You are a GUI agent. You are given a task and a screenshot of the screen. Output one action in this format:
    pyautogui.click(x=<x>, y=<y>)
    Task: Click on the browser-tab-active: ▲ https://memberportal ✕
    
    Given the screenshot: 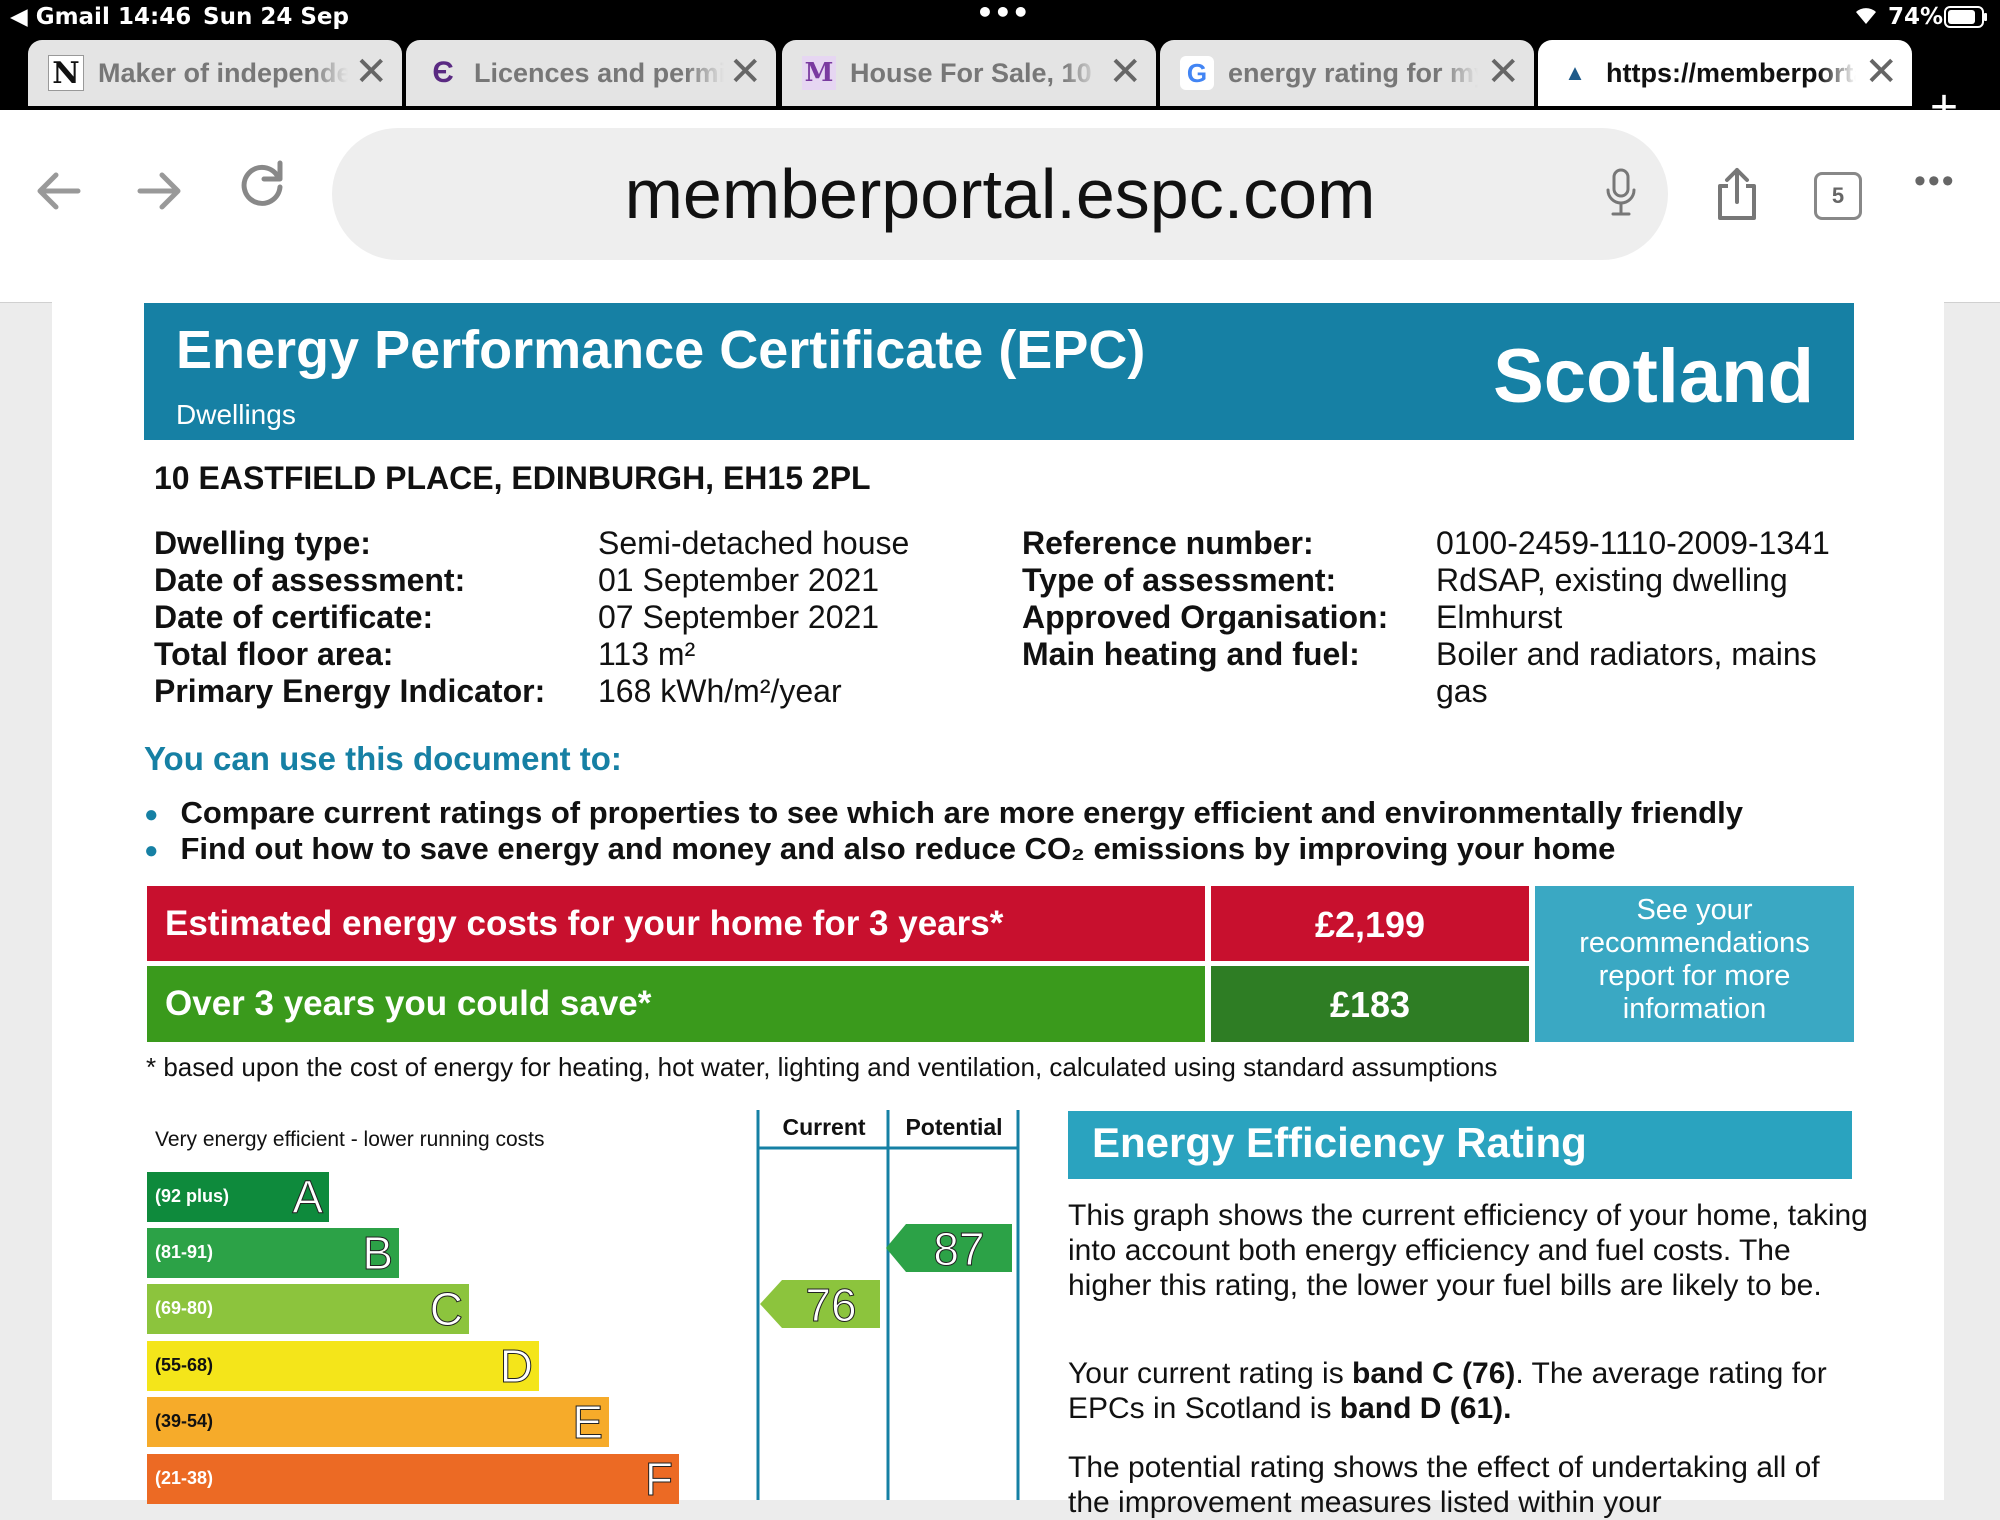 What is the action you would take?
    pyautogui.click(x=1725, y=73)
    